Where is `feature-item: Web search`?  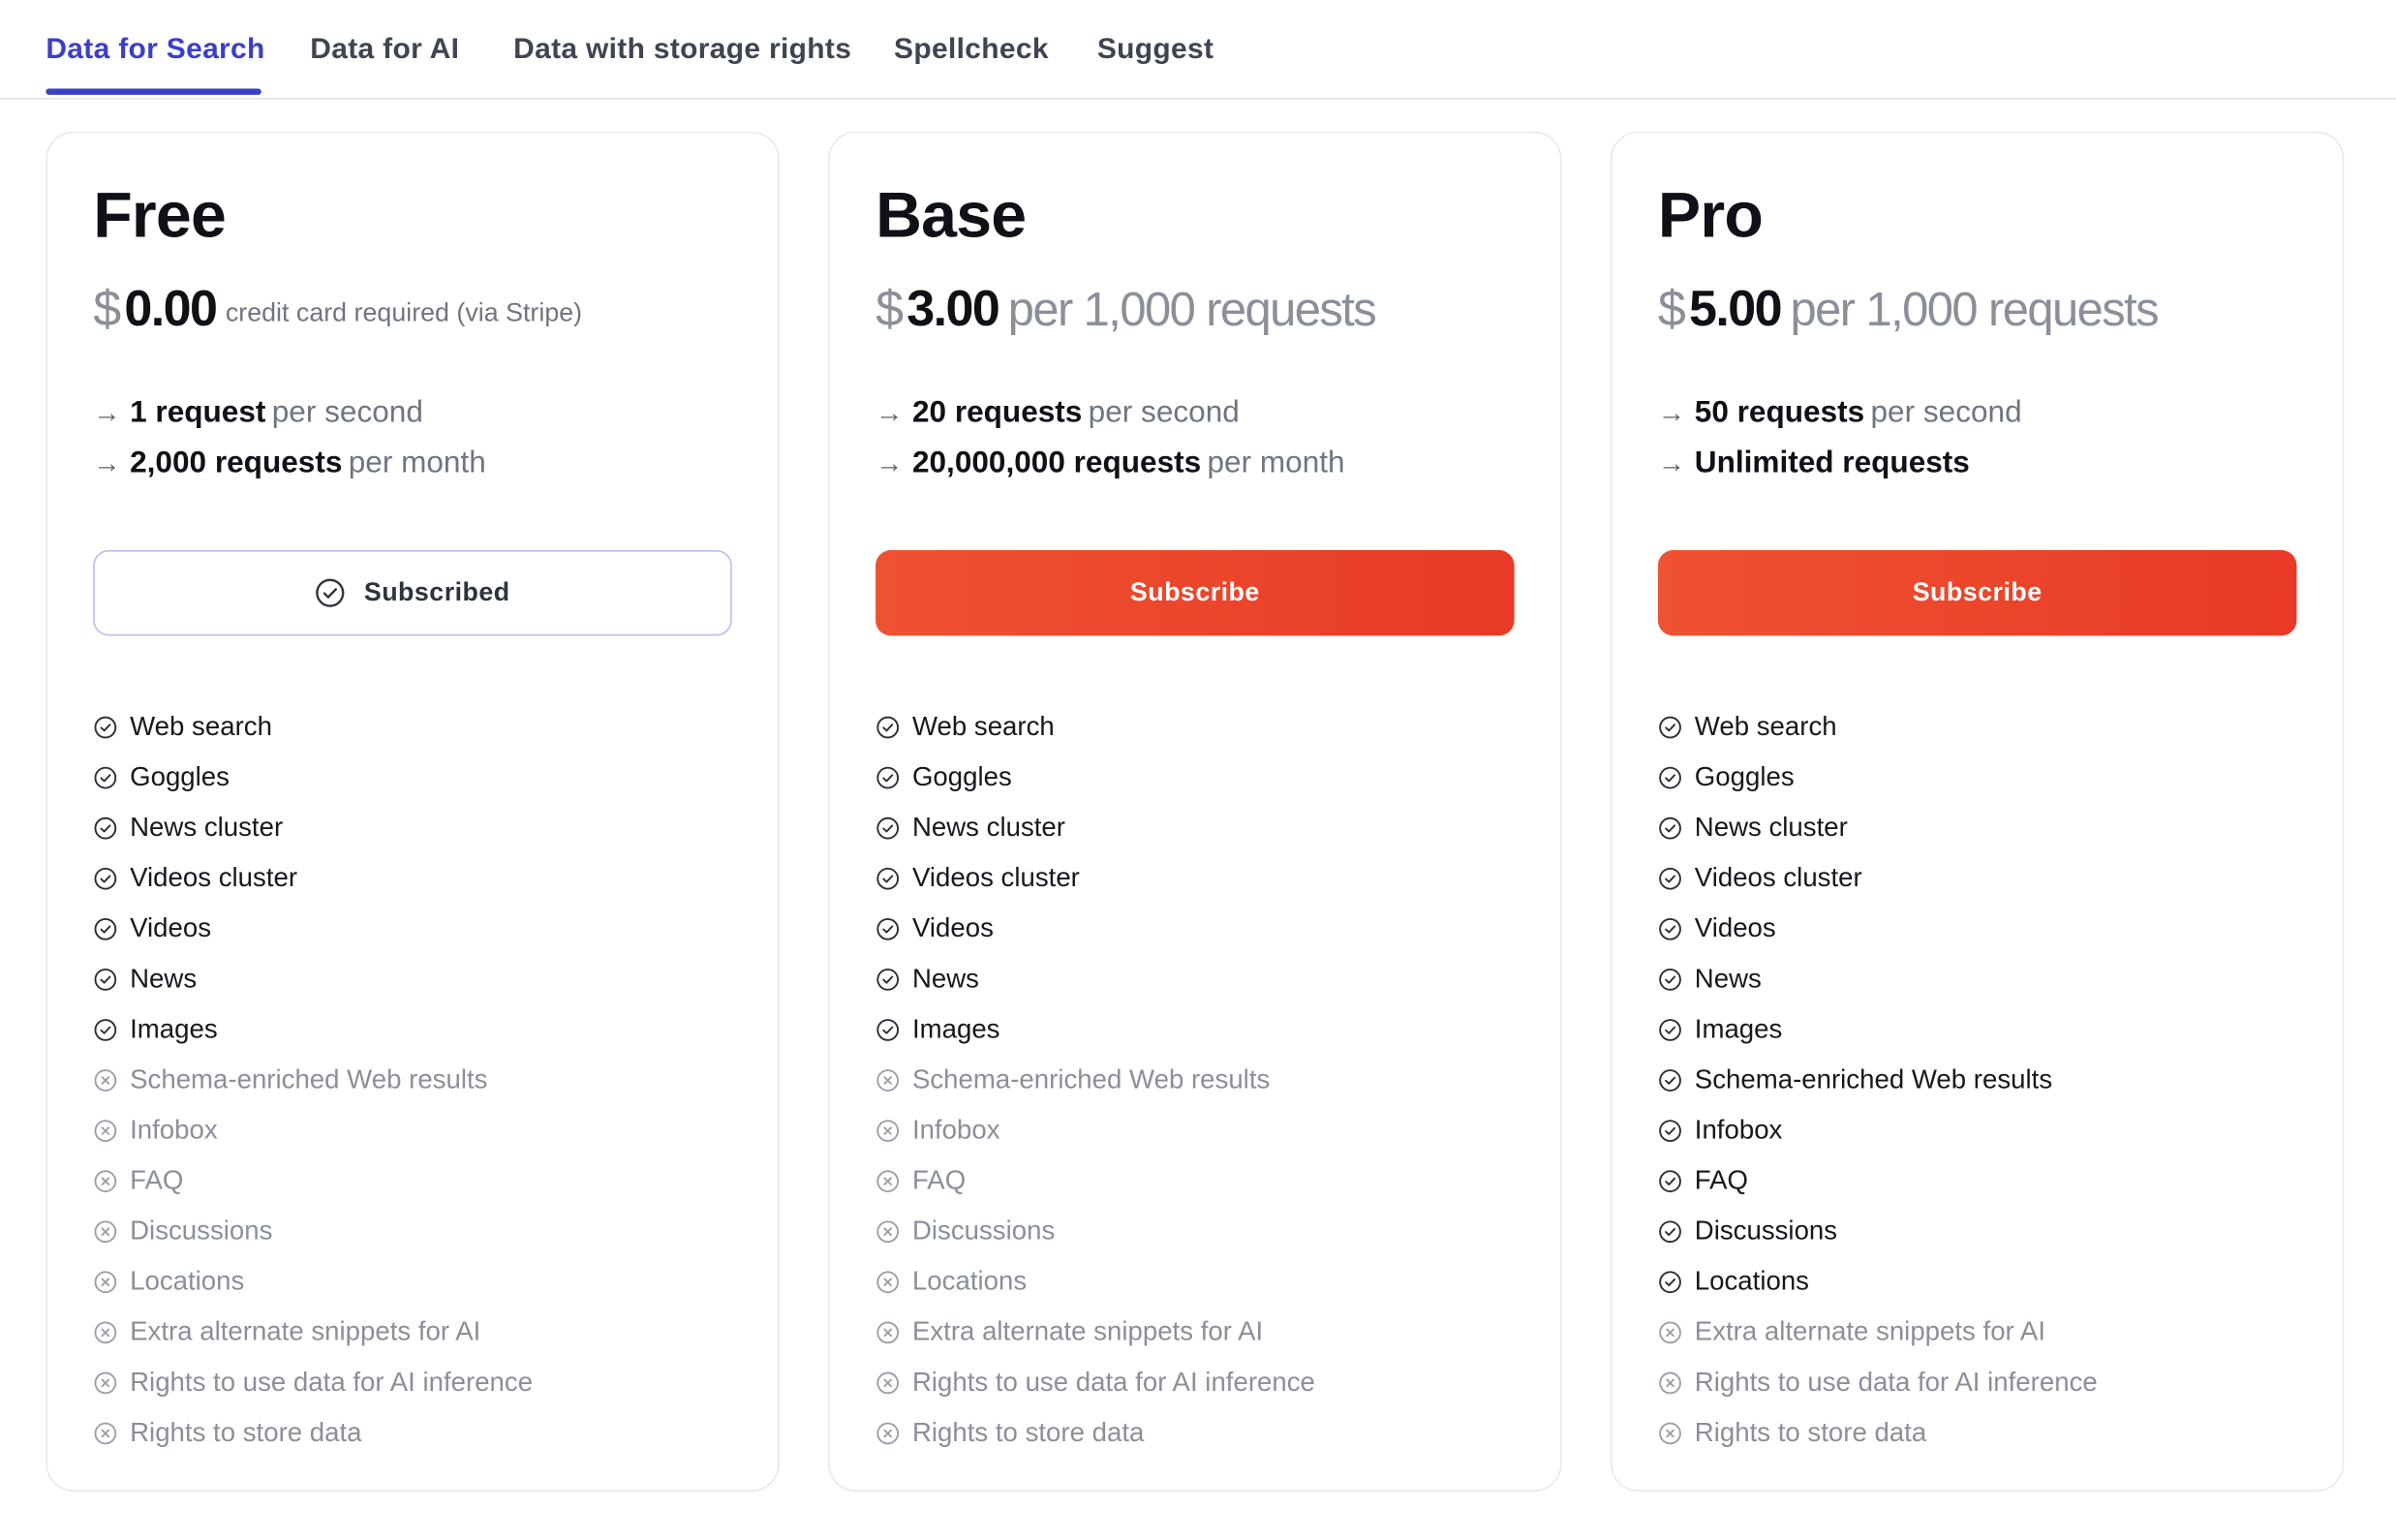 feature-item: Web search is located at coordinates (1095, 727).